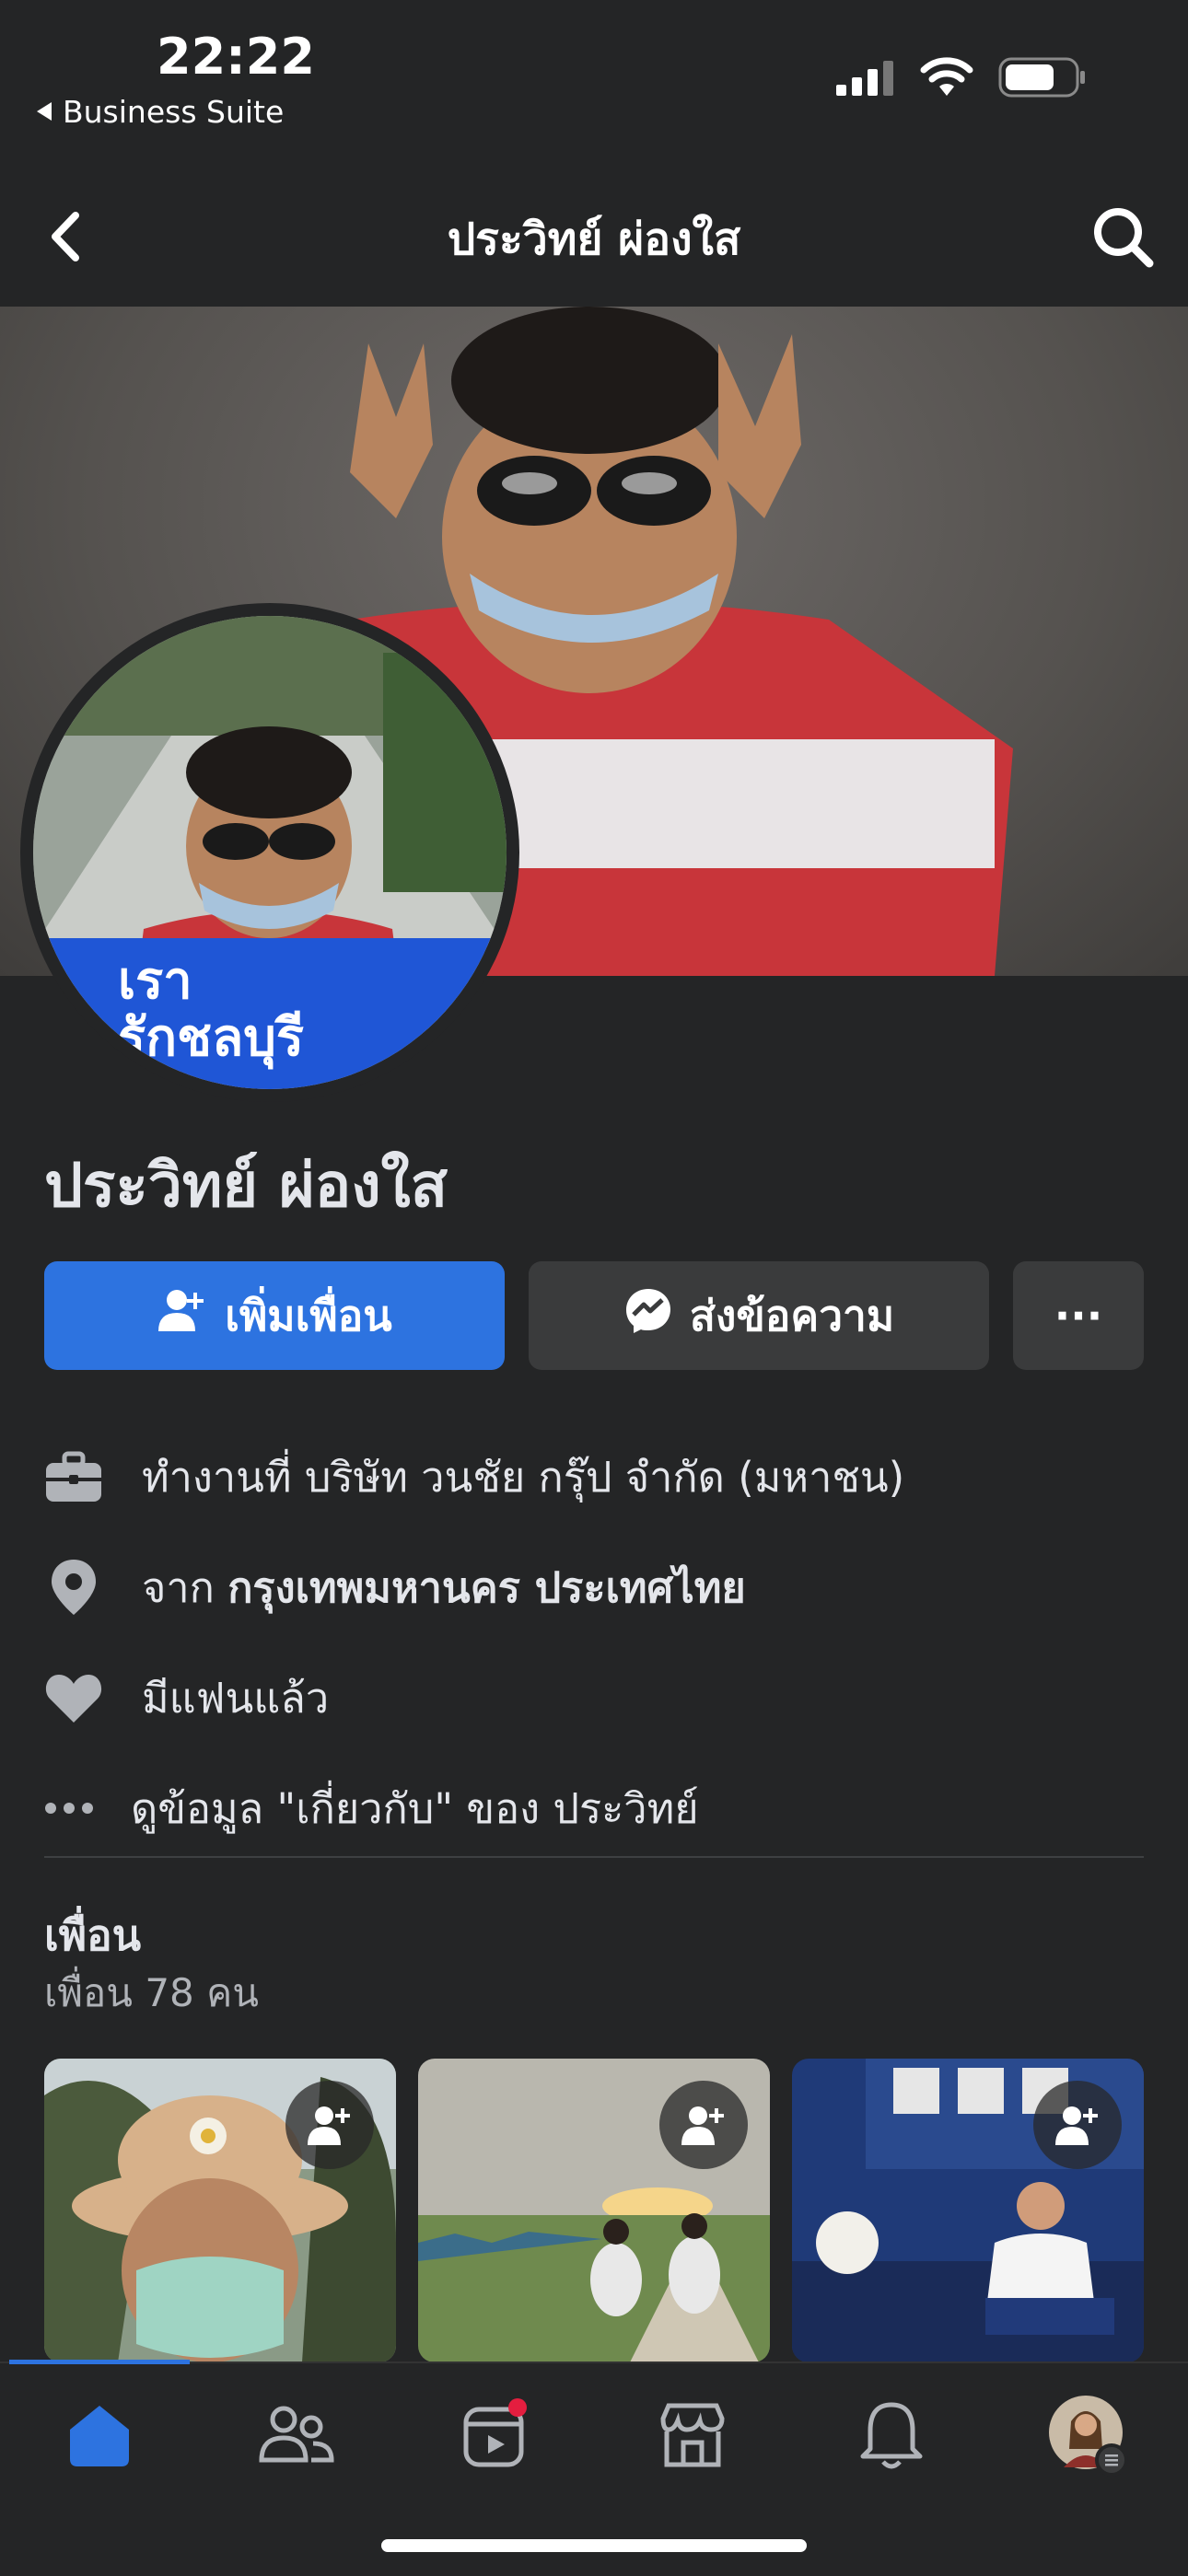 This screenshot has height=2576, width=1188. What do you see at coordinates (648, 1316) in the screenshot?
I see `messenger-icon` at bounding box center [648, 1316].